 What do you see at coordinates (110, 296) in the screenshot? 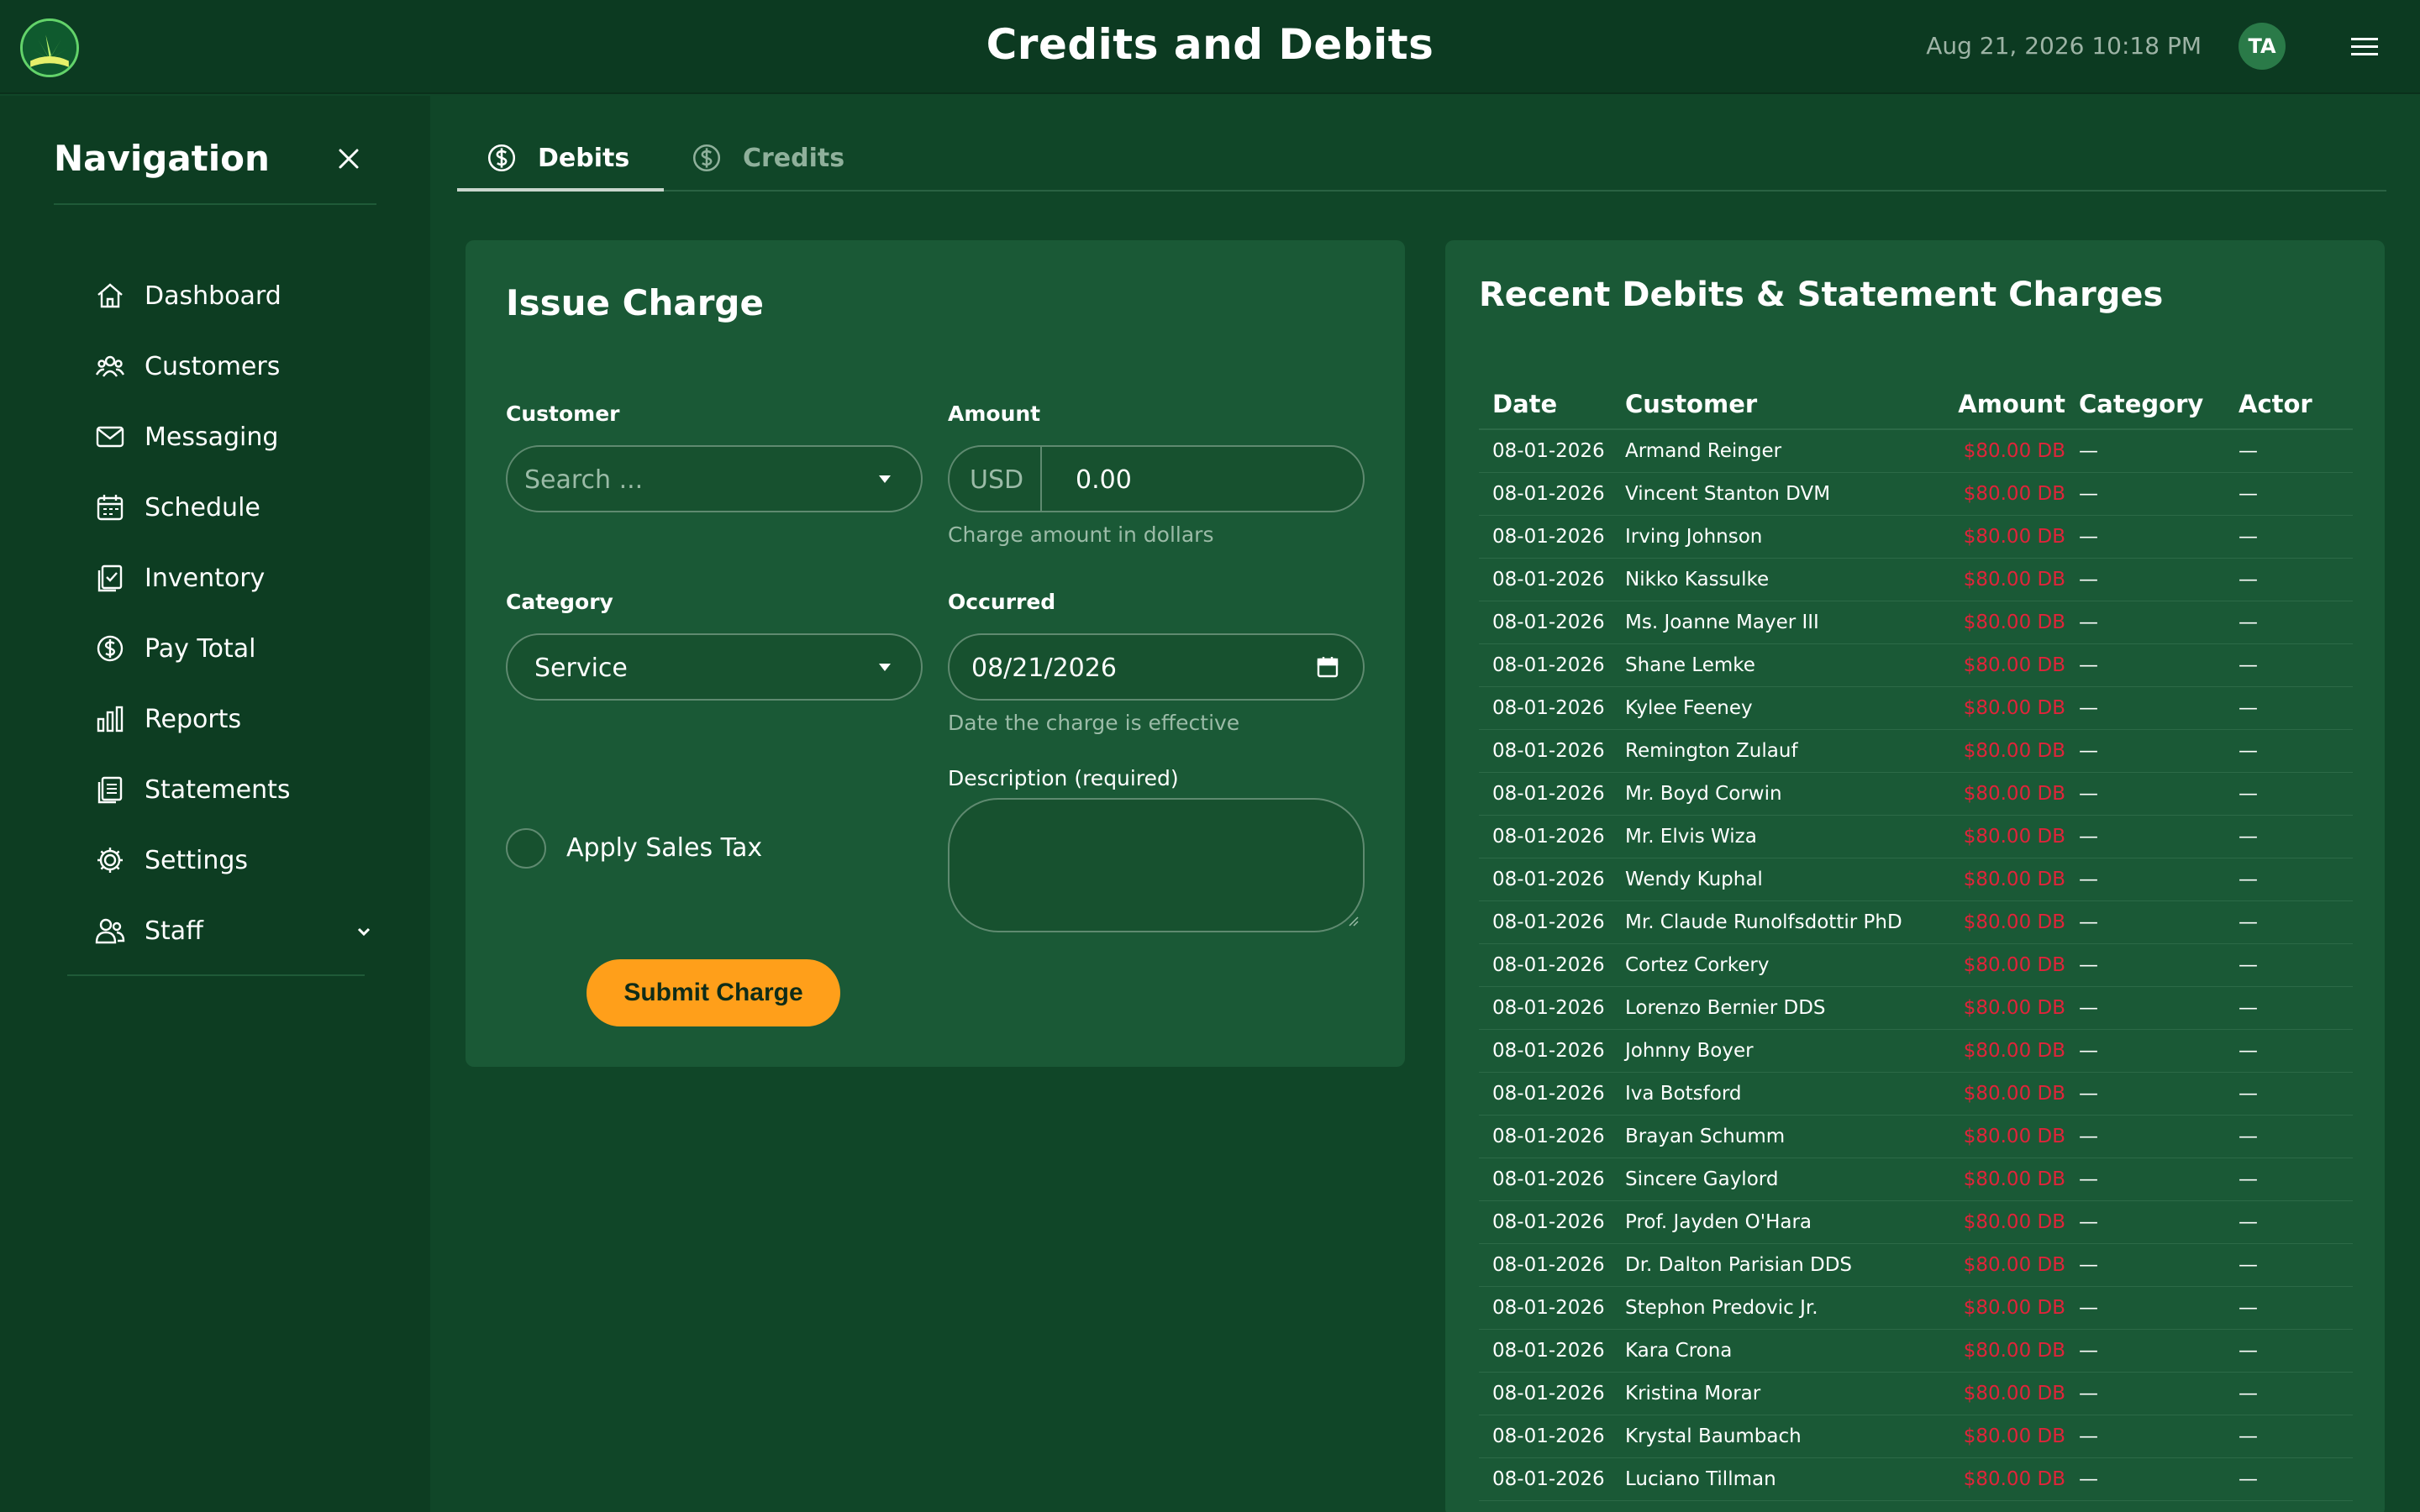
I see `home-icon` at bounding box center [110, 296].